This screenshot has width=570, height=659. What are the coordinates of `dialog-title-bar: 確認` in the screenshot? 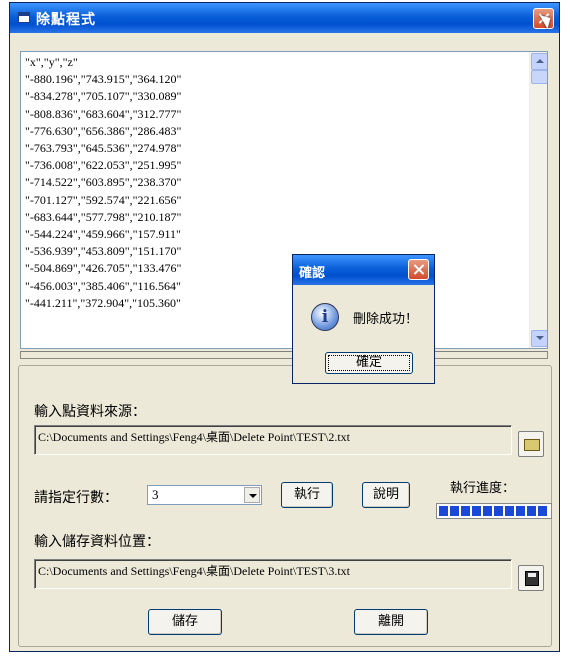 It's located at (363, 270).